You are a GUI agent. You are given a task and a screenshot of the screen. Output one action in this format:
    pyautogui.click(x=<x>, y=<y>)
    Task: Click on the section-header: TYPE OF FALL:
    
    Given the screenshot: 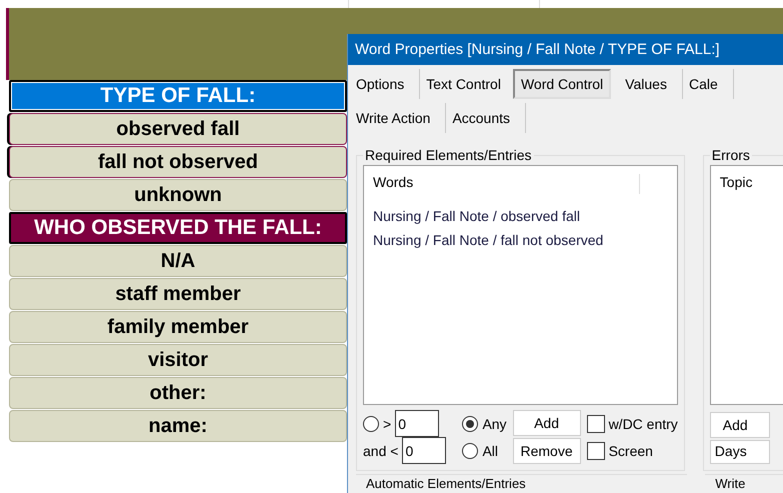 What is the action you would take?
    pyautogui.click(x=178, y=96)
    